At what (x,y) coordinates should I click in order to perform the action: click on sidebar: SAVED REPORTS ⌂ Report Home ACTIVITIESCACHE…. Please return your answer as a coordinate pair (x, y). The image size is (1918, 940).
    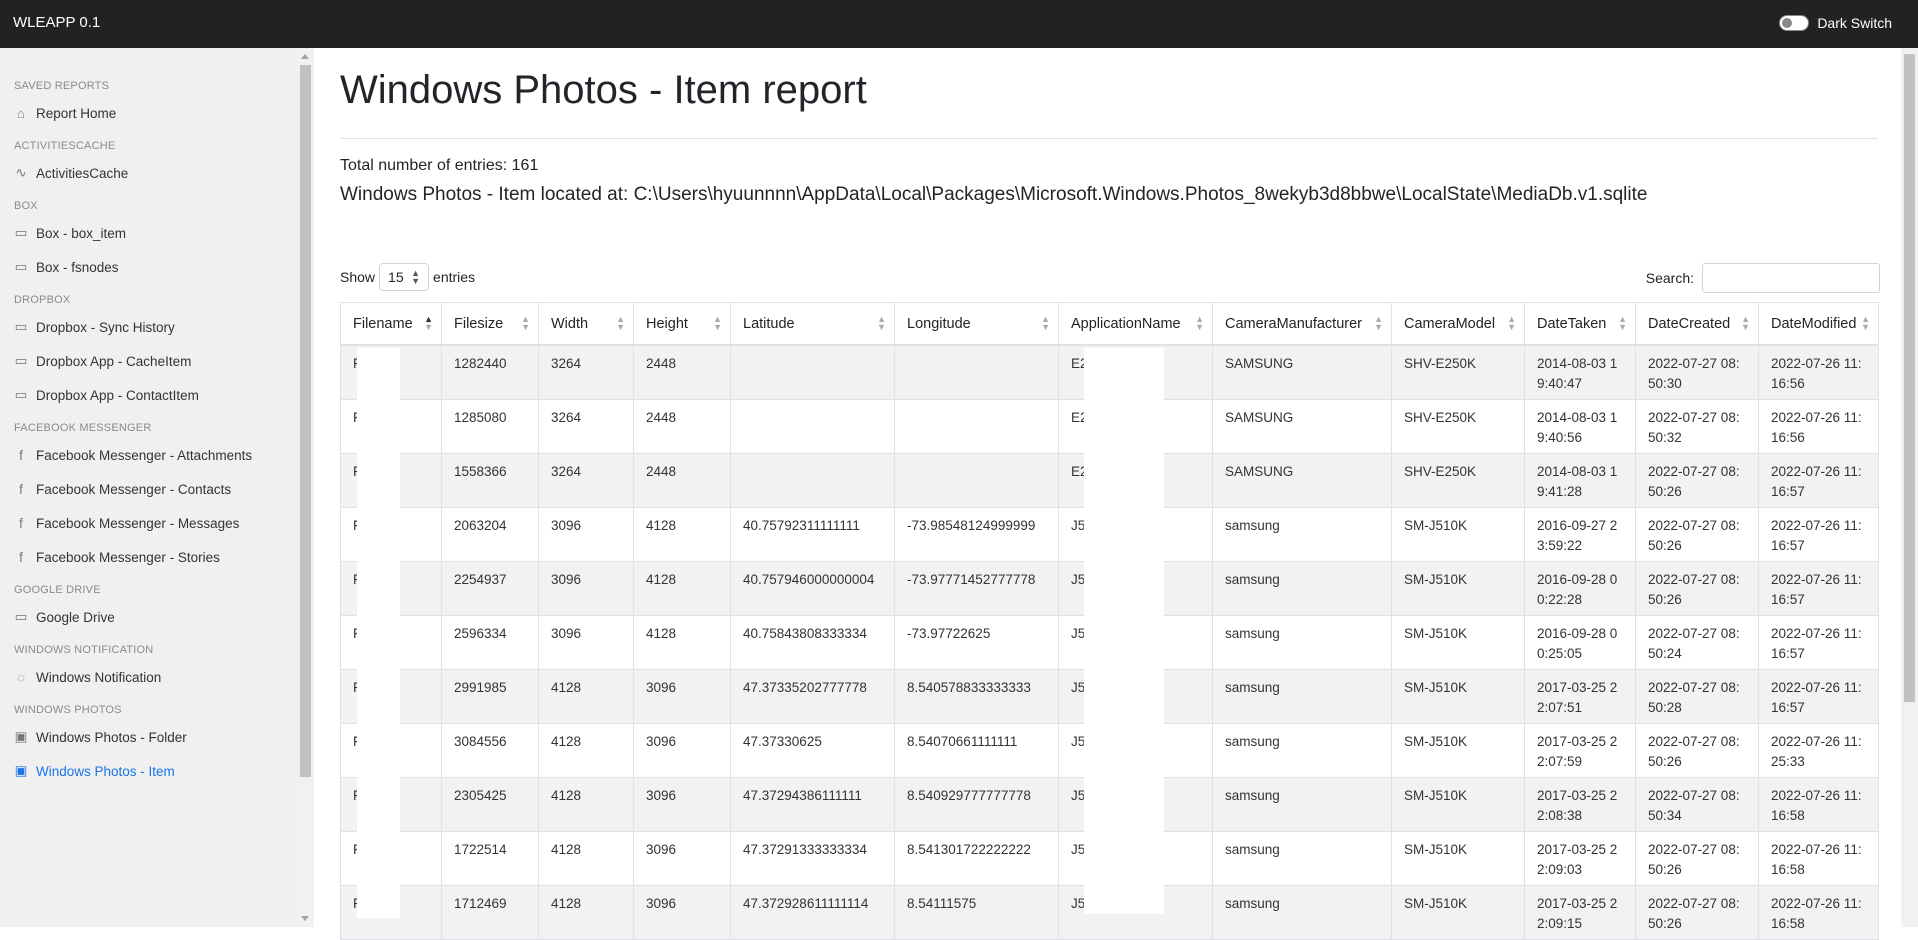
    Looking at the image, I should click on (148, 487).